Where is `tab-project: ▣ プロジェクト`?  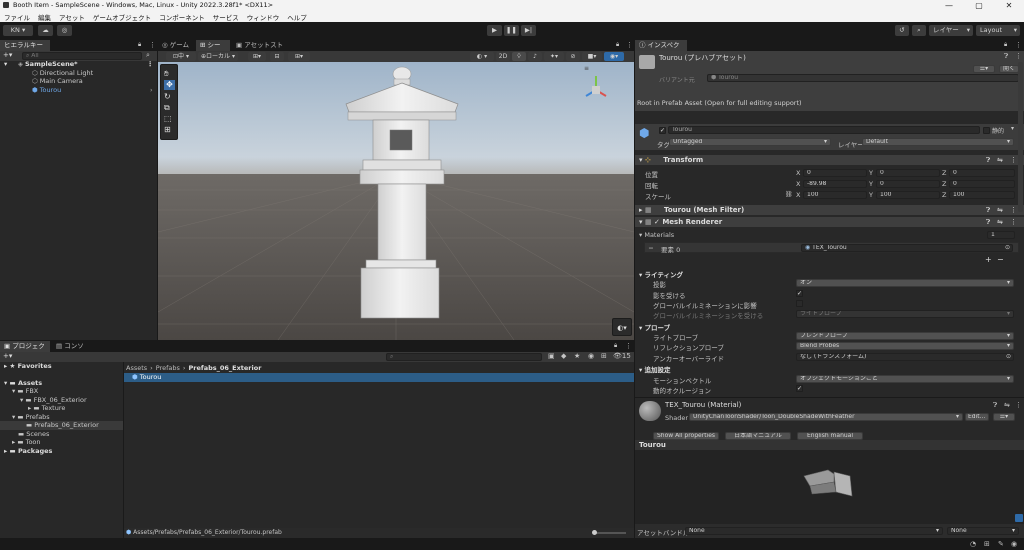 tab-project: ▣ プロジェクト is located at coordinates (25, 351).